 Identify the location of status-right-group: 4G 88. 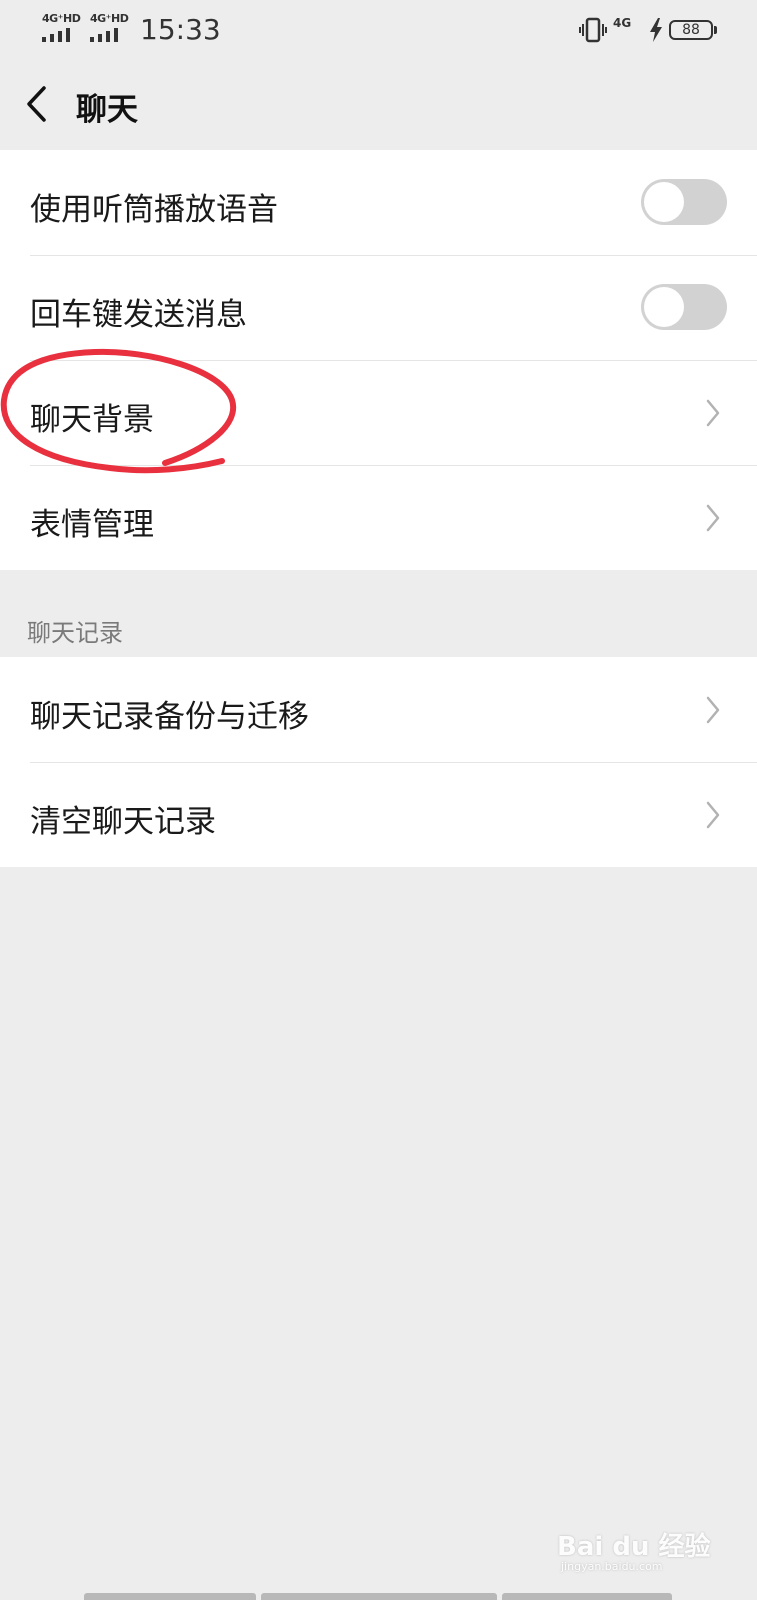
(649, 30).